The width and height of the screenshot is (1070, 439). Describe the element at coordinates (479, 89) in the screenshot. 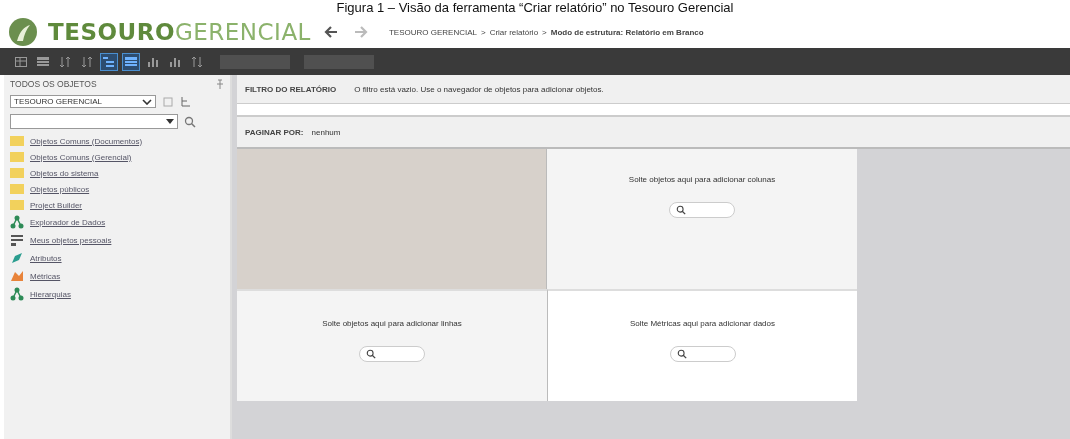

I see `filter-message: O filtro está vazio. Use o navegador de objetos para adicionar objetos.` at that location.